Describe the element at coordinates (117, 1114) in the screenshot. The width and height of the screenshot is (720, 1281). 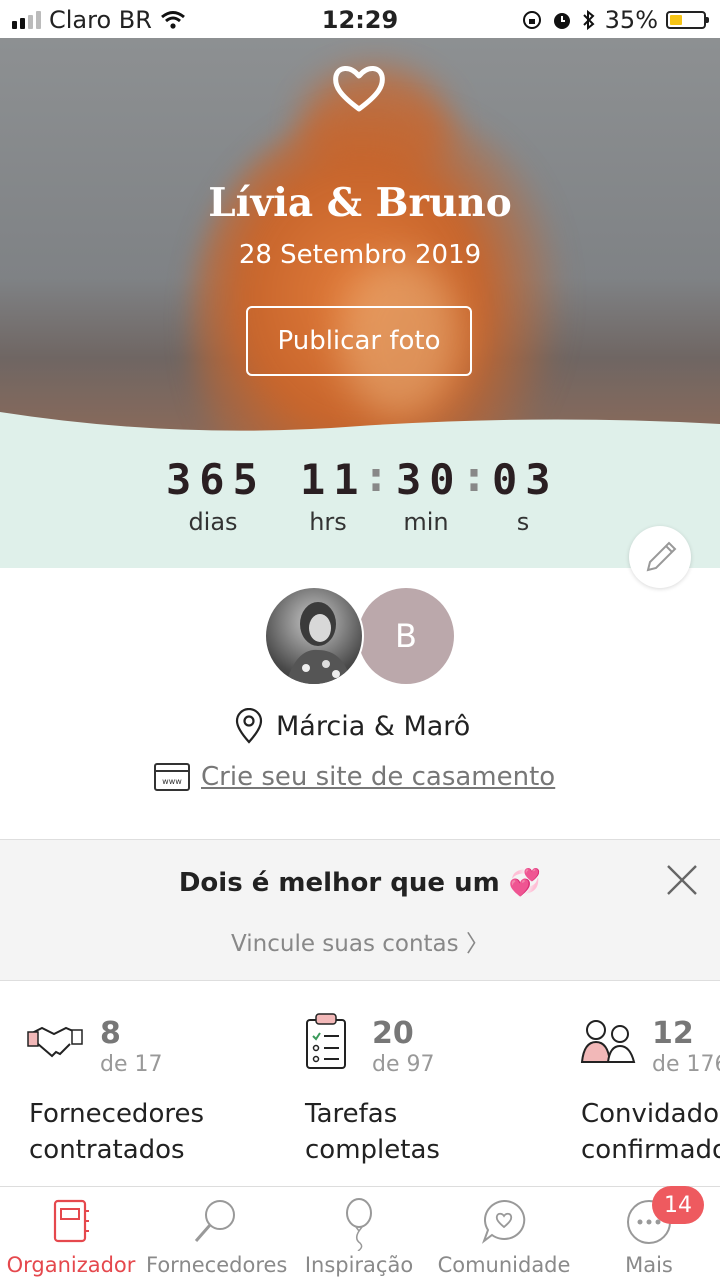
I see `stat-label-line1: Fornecedores` at that location.